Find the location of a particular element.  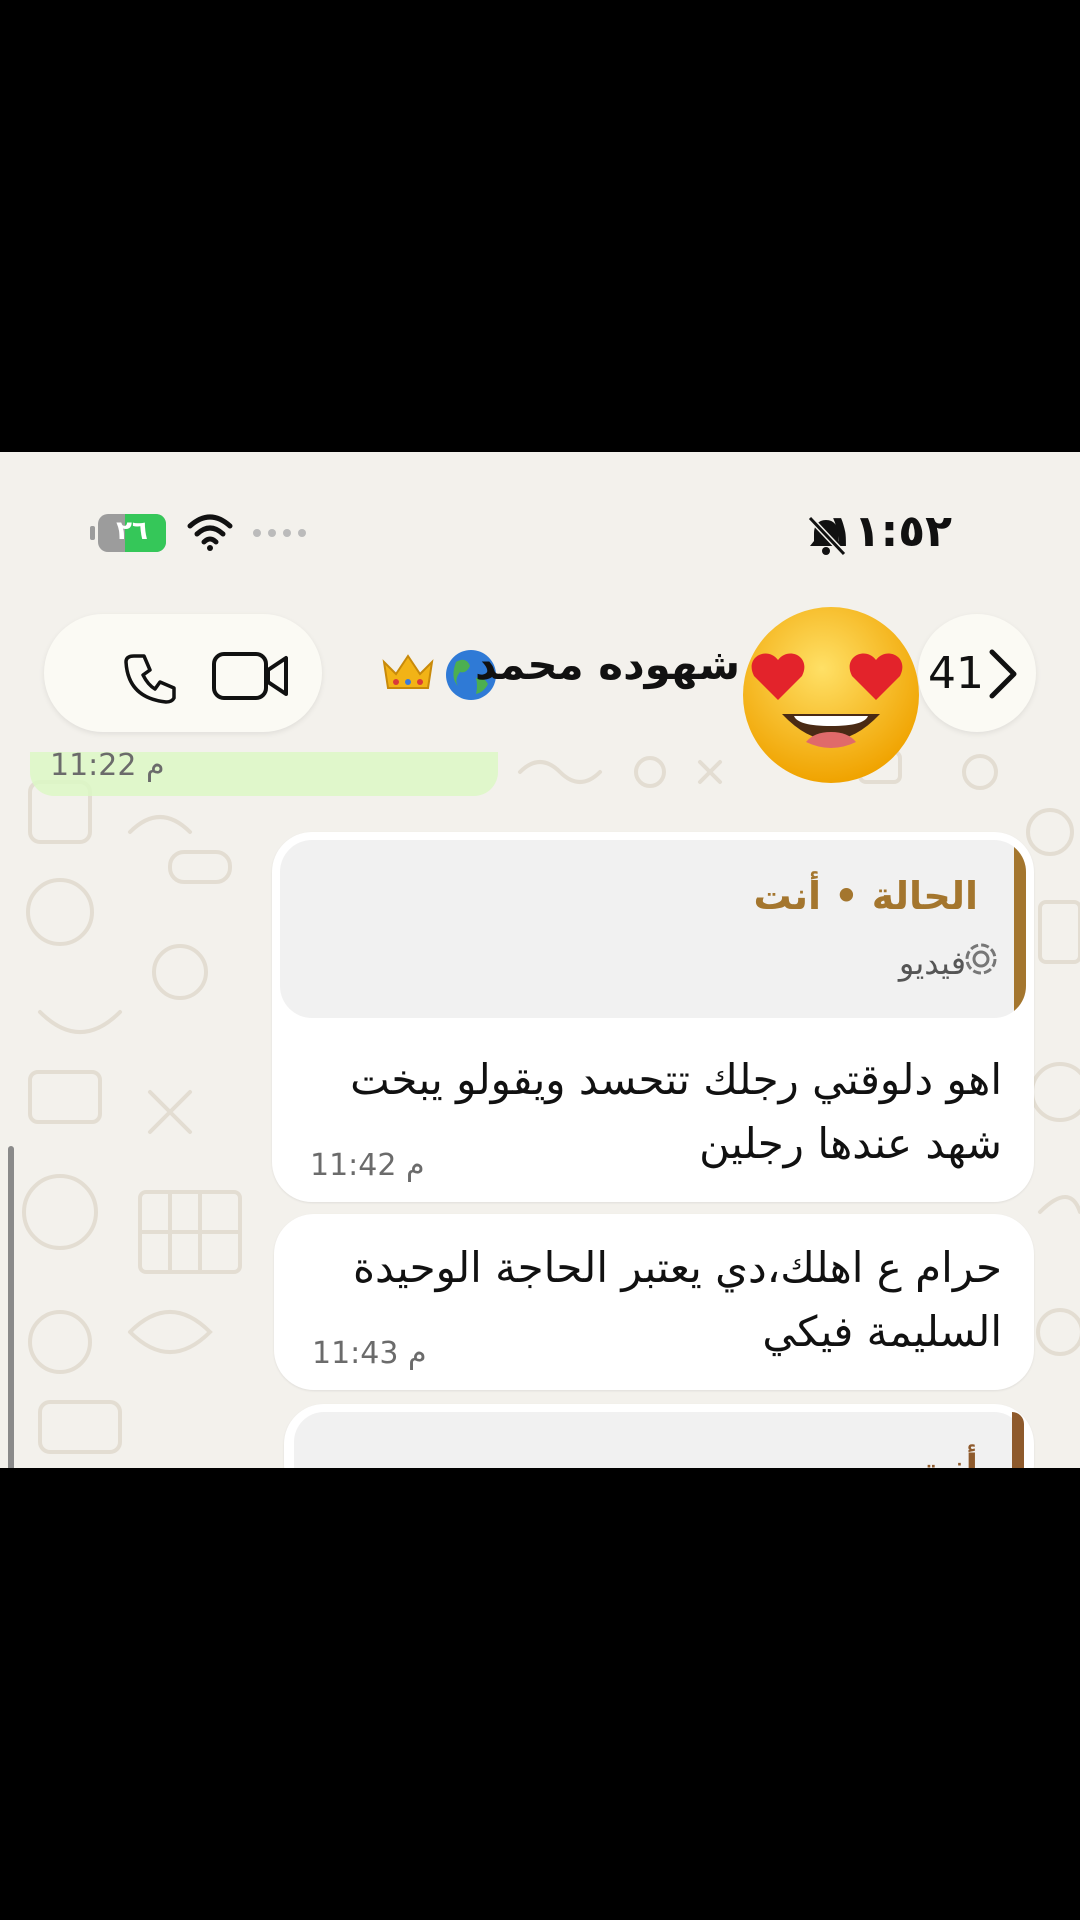

scroll-indicator is located at coordinates (11, 1307).